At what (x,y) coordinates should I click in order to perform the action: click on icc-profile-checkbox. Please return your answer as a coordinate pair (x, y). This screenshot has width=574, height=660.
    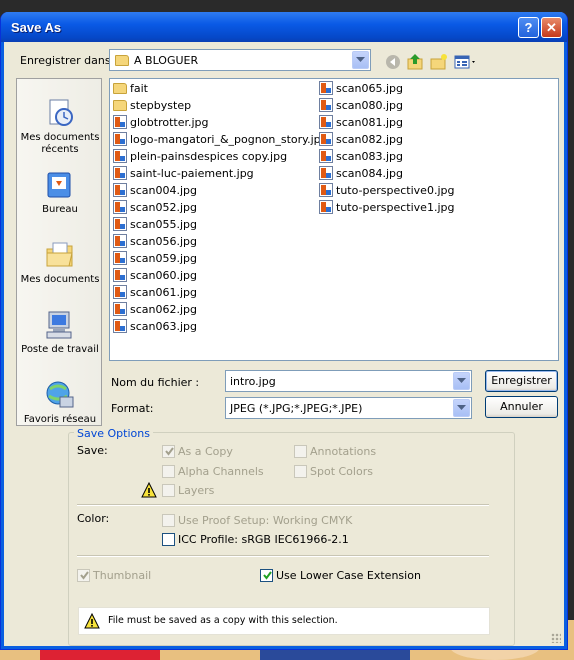
    Looking at the image, I should click on (168, 539).